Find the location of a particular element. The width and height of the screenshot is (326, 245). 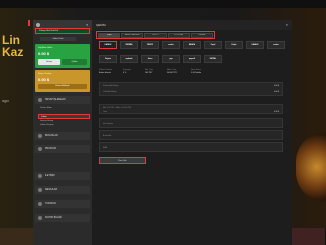

sidebar-subitem-selected: Çekim is located at coordinates (64, 116).